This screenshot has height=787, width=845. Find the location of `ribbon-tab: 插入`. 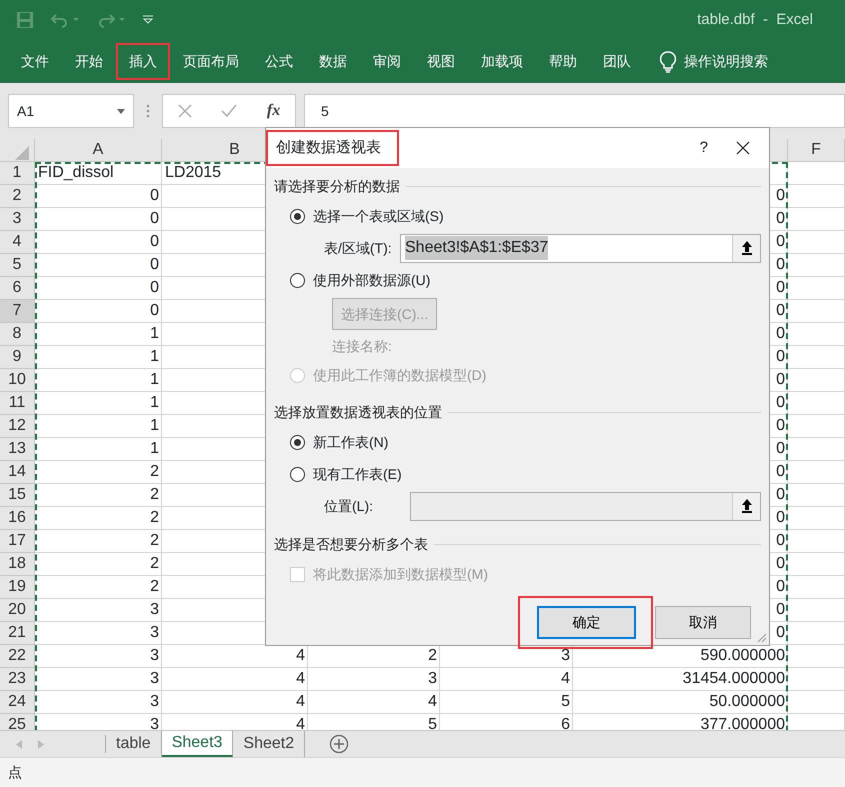

ribbon-tab: 插入 is located at coordinates (143, 61).